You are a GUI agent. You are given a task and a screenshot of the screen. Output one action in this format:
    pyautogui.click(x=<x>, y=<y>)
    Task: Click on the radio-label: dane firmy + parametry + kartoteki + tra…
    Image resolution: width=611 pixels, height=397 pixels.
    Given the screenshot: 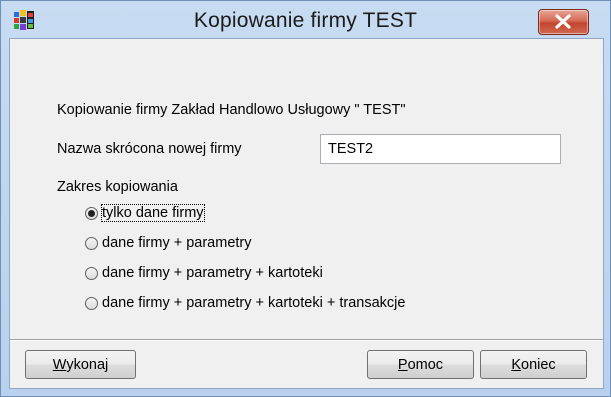 What is the action you would take?
    pyautogui.click(x=254, y=303)
    